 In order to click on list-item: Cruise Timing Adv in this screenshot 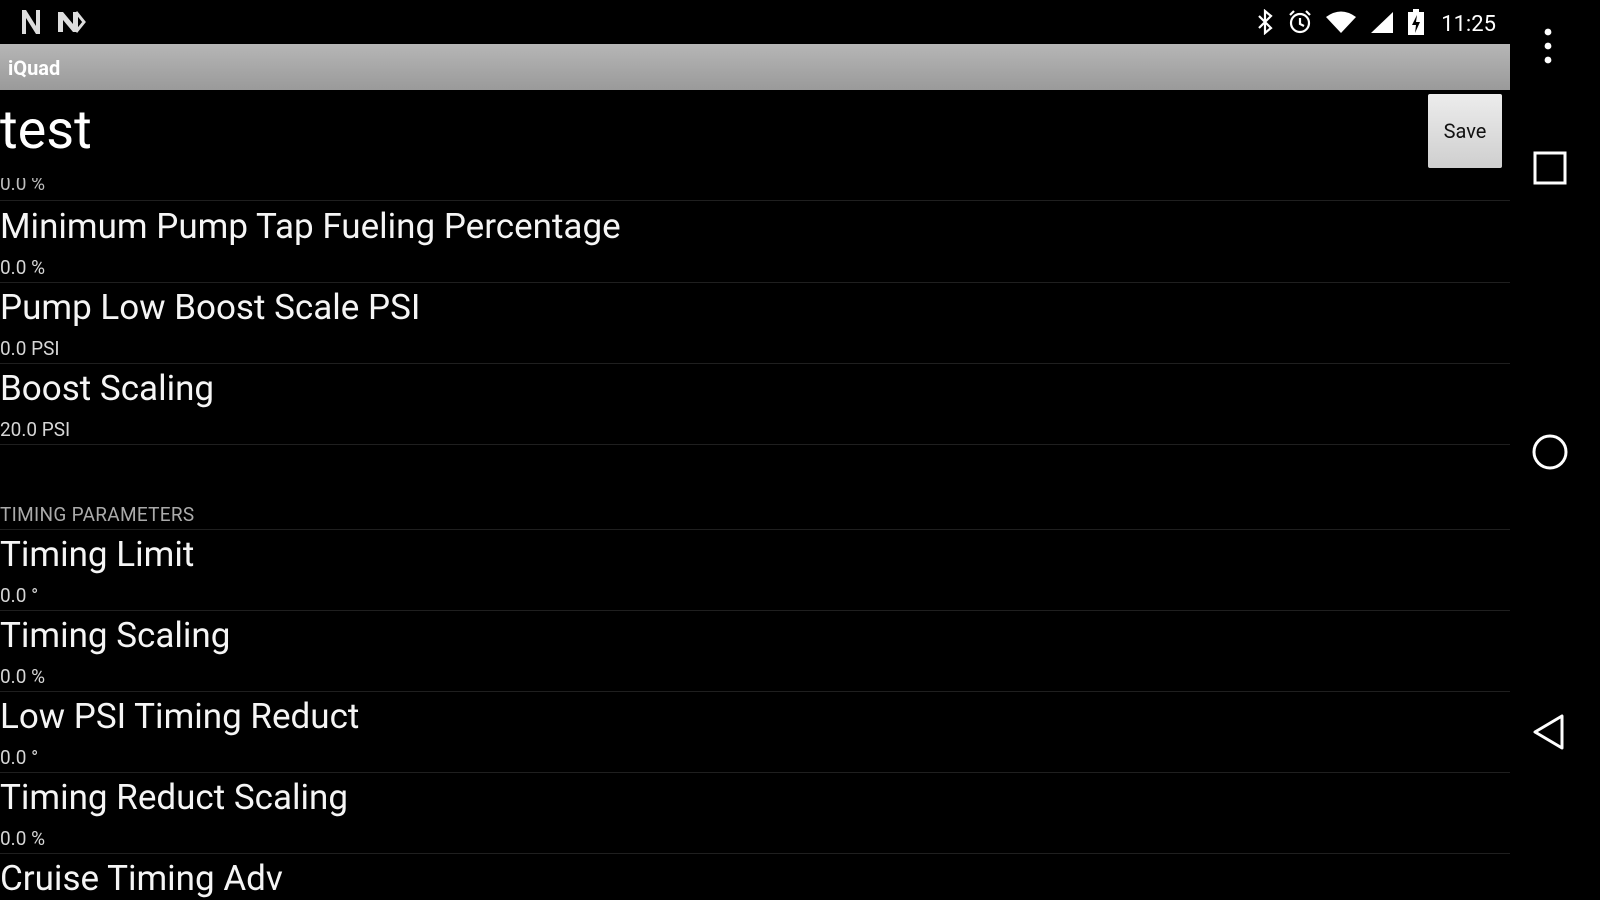, I will do `click(755, 877)`.